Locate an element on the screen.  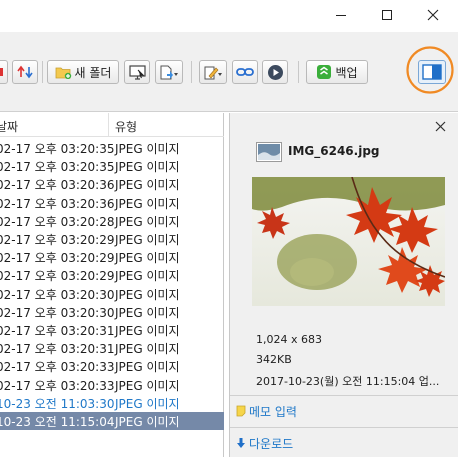
partial-button is located at coordinates (4, 72).